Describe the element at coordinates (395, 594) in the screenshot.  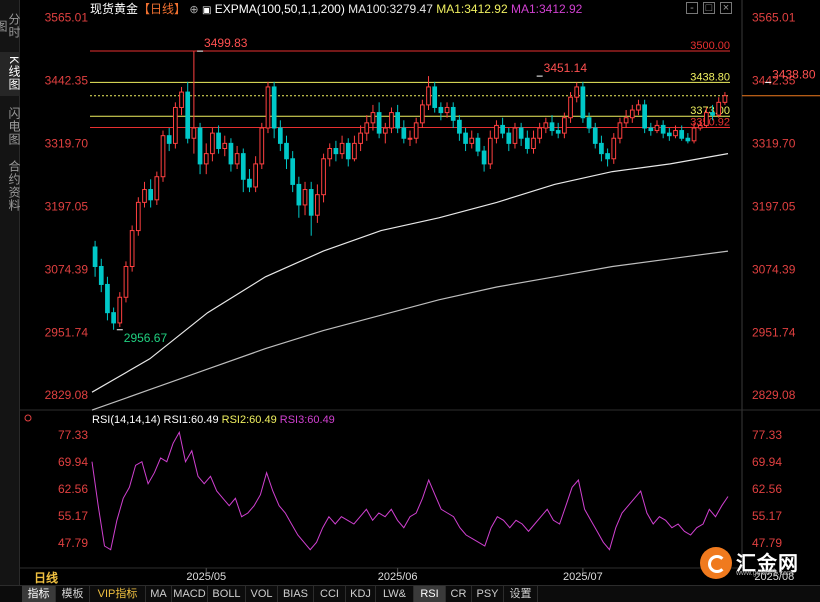
I see `bottom-tab-10: LW&` at that location.